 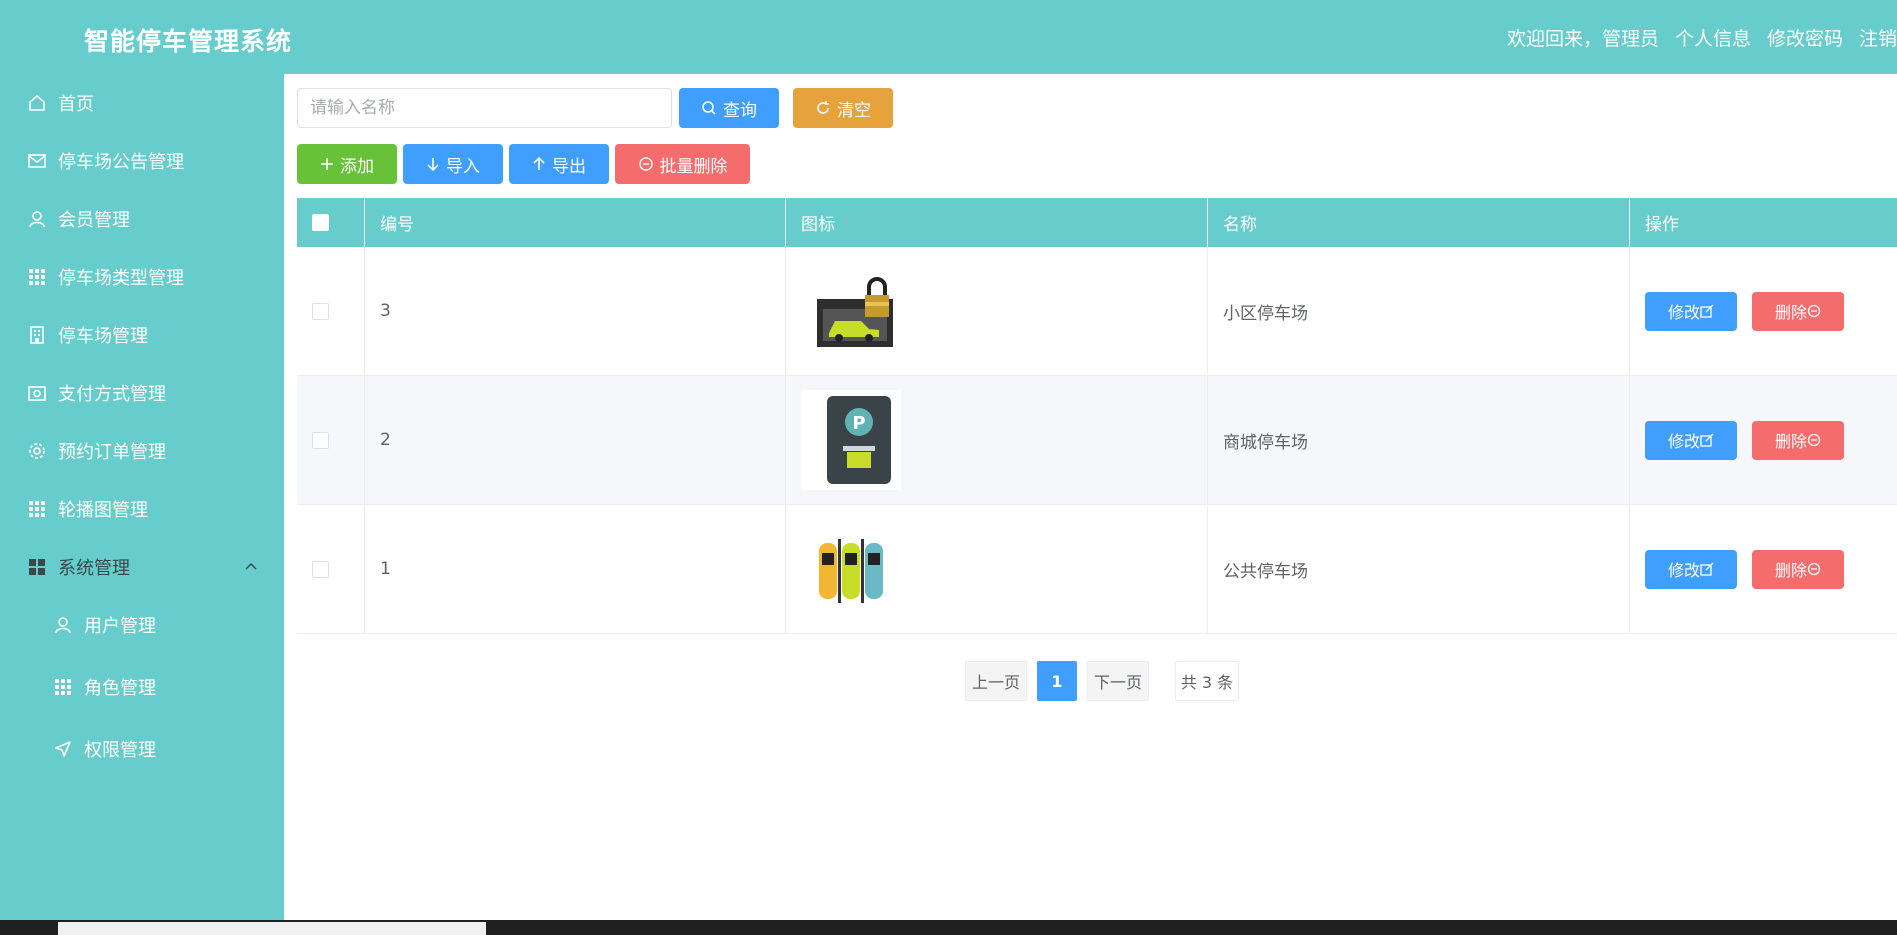 What do you see at coordinates (142, 687) in the screenshot?
I see `sidebar-item-roles: 角色管理` at bounding box center [142, 687].